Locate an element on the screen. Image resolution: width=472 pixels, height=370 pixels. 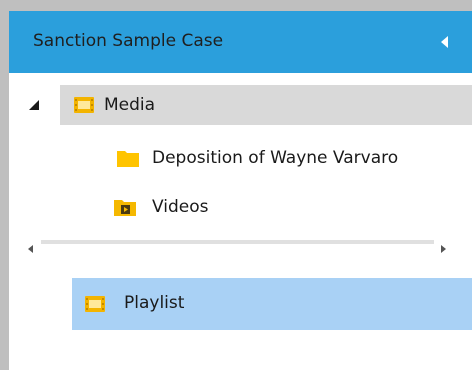
folder-icon is located at coordinates (127, 158).